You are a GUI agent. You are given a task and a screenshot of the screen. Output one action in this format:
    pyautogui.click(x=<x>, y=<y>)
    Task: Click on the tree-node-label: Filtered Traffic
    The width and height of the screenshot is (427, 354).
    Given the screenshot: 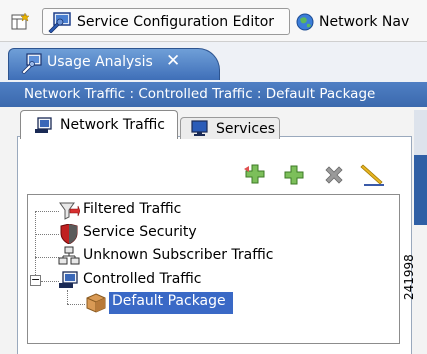 What is the action you would take?
    pyautogui.click(x=132, y=209)
    